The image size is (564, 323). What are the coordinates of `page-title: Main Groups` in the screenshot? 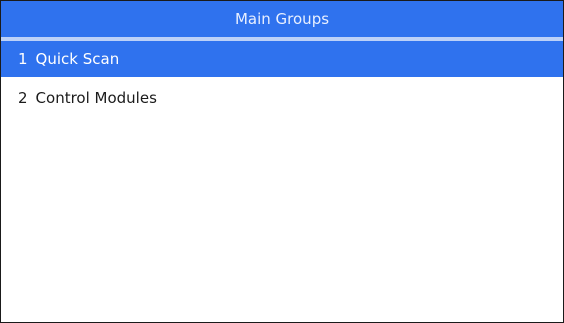 It's located at (282, 19).